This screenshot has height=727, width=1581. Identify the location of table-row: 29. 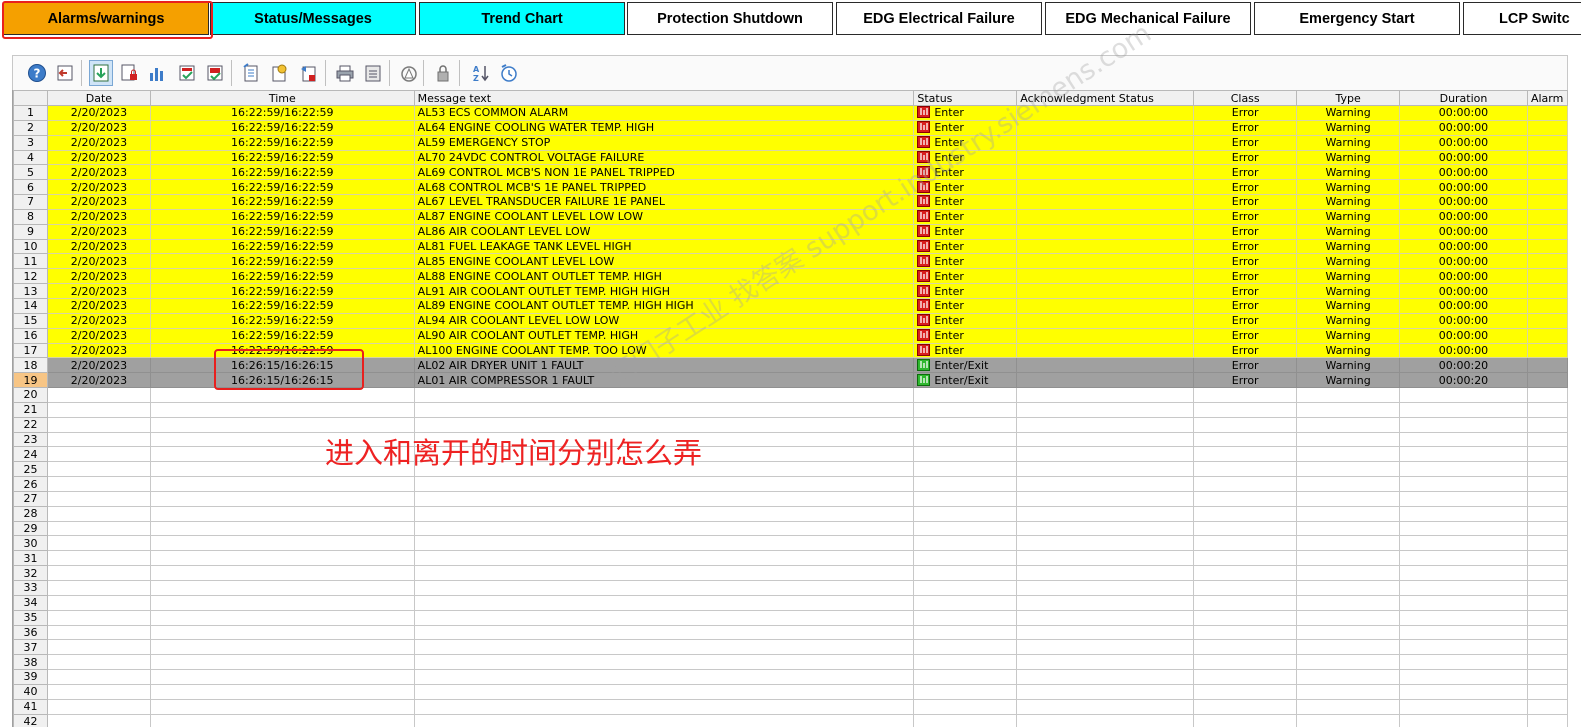
(790, 528).